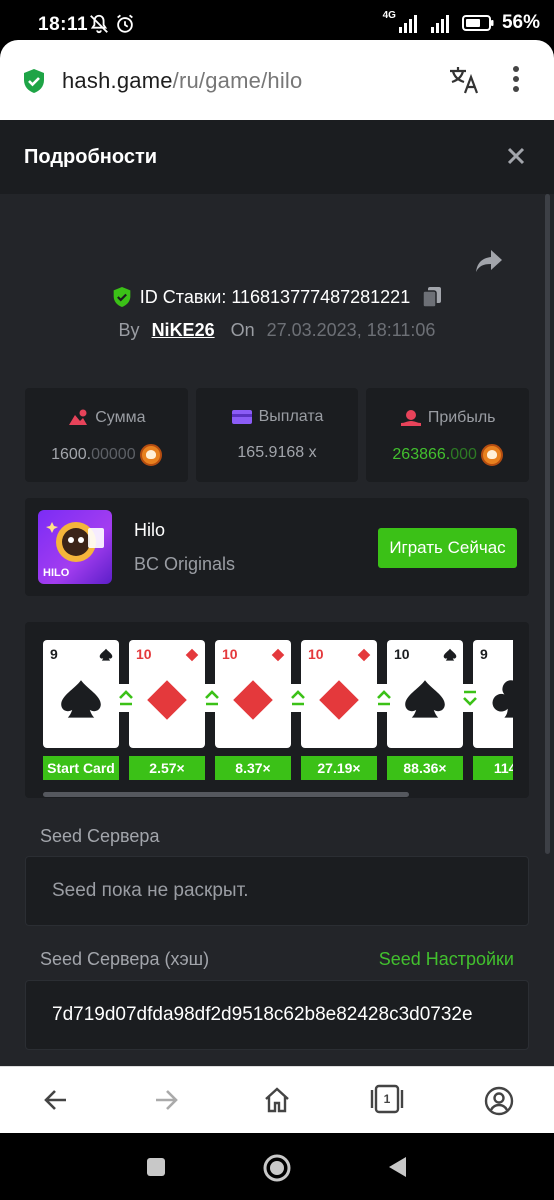 This screenshot has width=554, height=1200. I want to click on stat-payout-value: 165.9168 x, so click(277, 452).